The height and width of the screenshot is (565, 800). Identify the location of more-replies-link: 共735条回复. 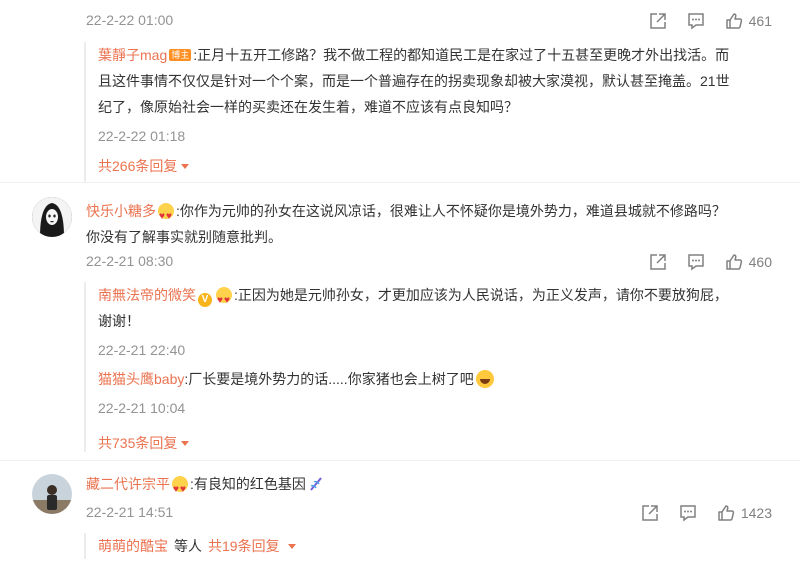
(438, 443).